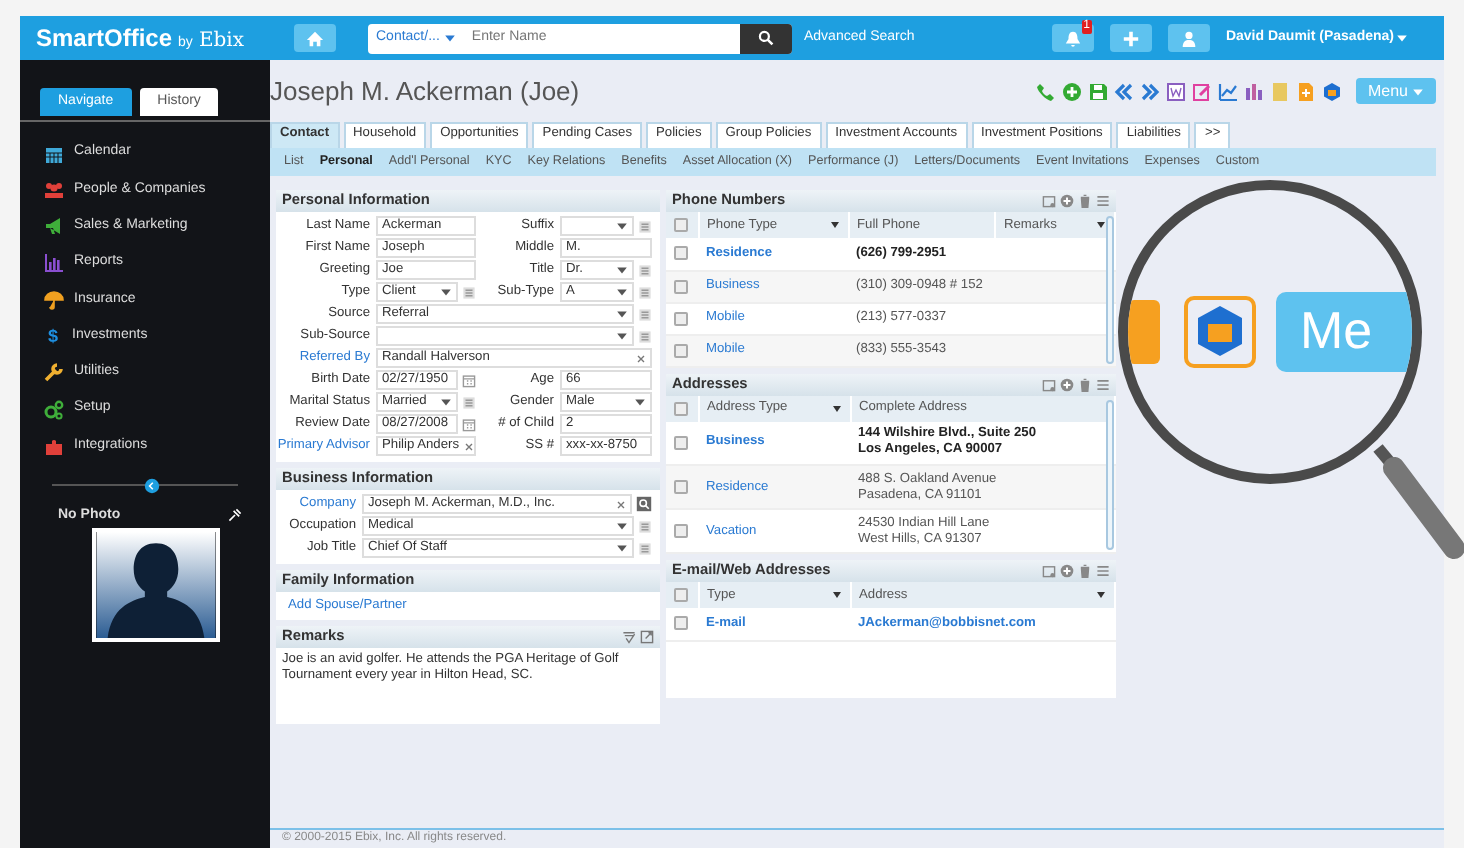 The image size is (1464, 848). I want to click on line-chart-icon, so click(1227, 91).